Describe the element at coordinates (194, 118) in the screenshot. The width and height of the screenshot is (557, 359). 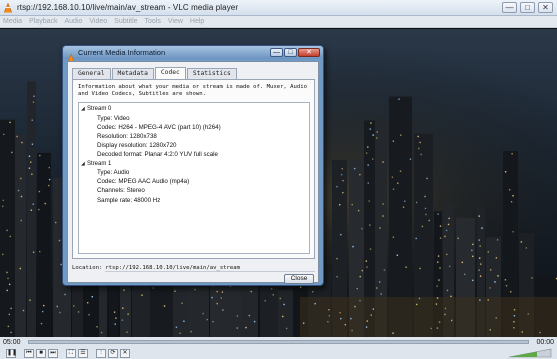
I see `tree-item: Type: Video` at that location.